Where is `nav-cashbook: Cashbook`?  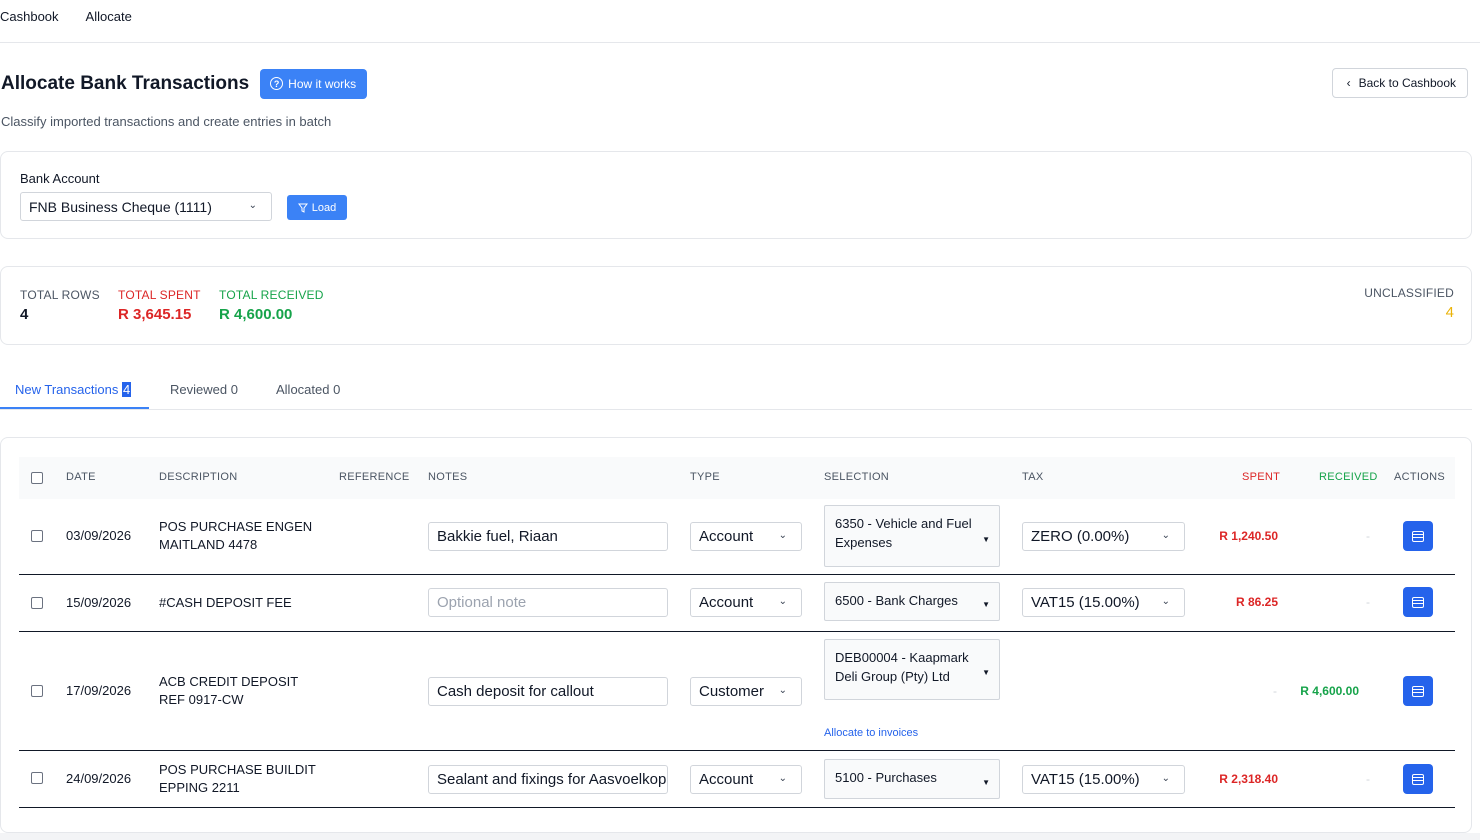 nav-cashbook: Cashbook is located at coordinates (29, 16).